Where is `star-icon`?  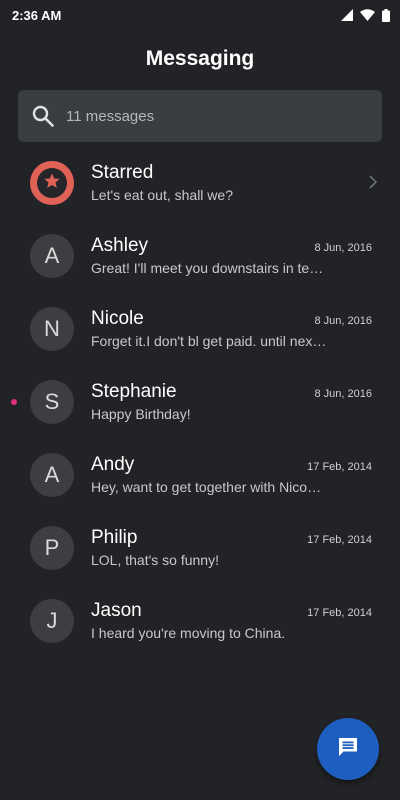
star-icon is located at coordinates (52, 183).